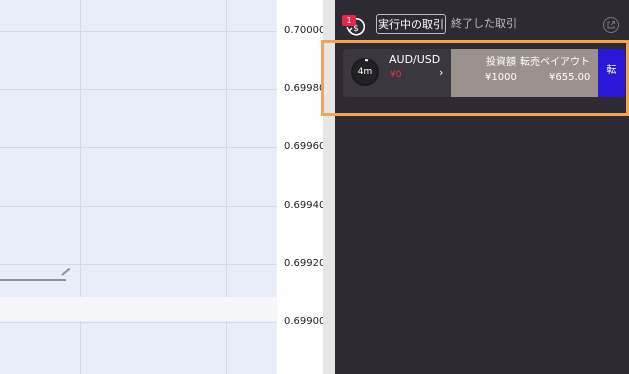 This screenshot has height=374, width=629. I want to click on external-link-icon, so click(611, 25).